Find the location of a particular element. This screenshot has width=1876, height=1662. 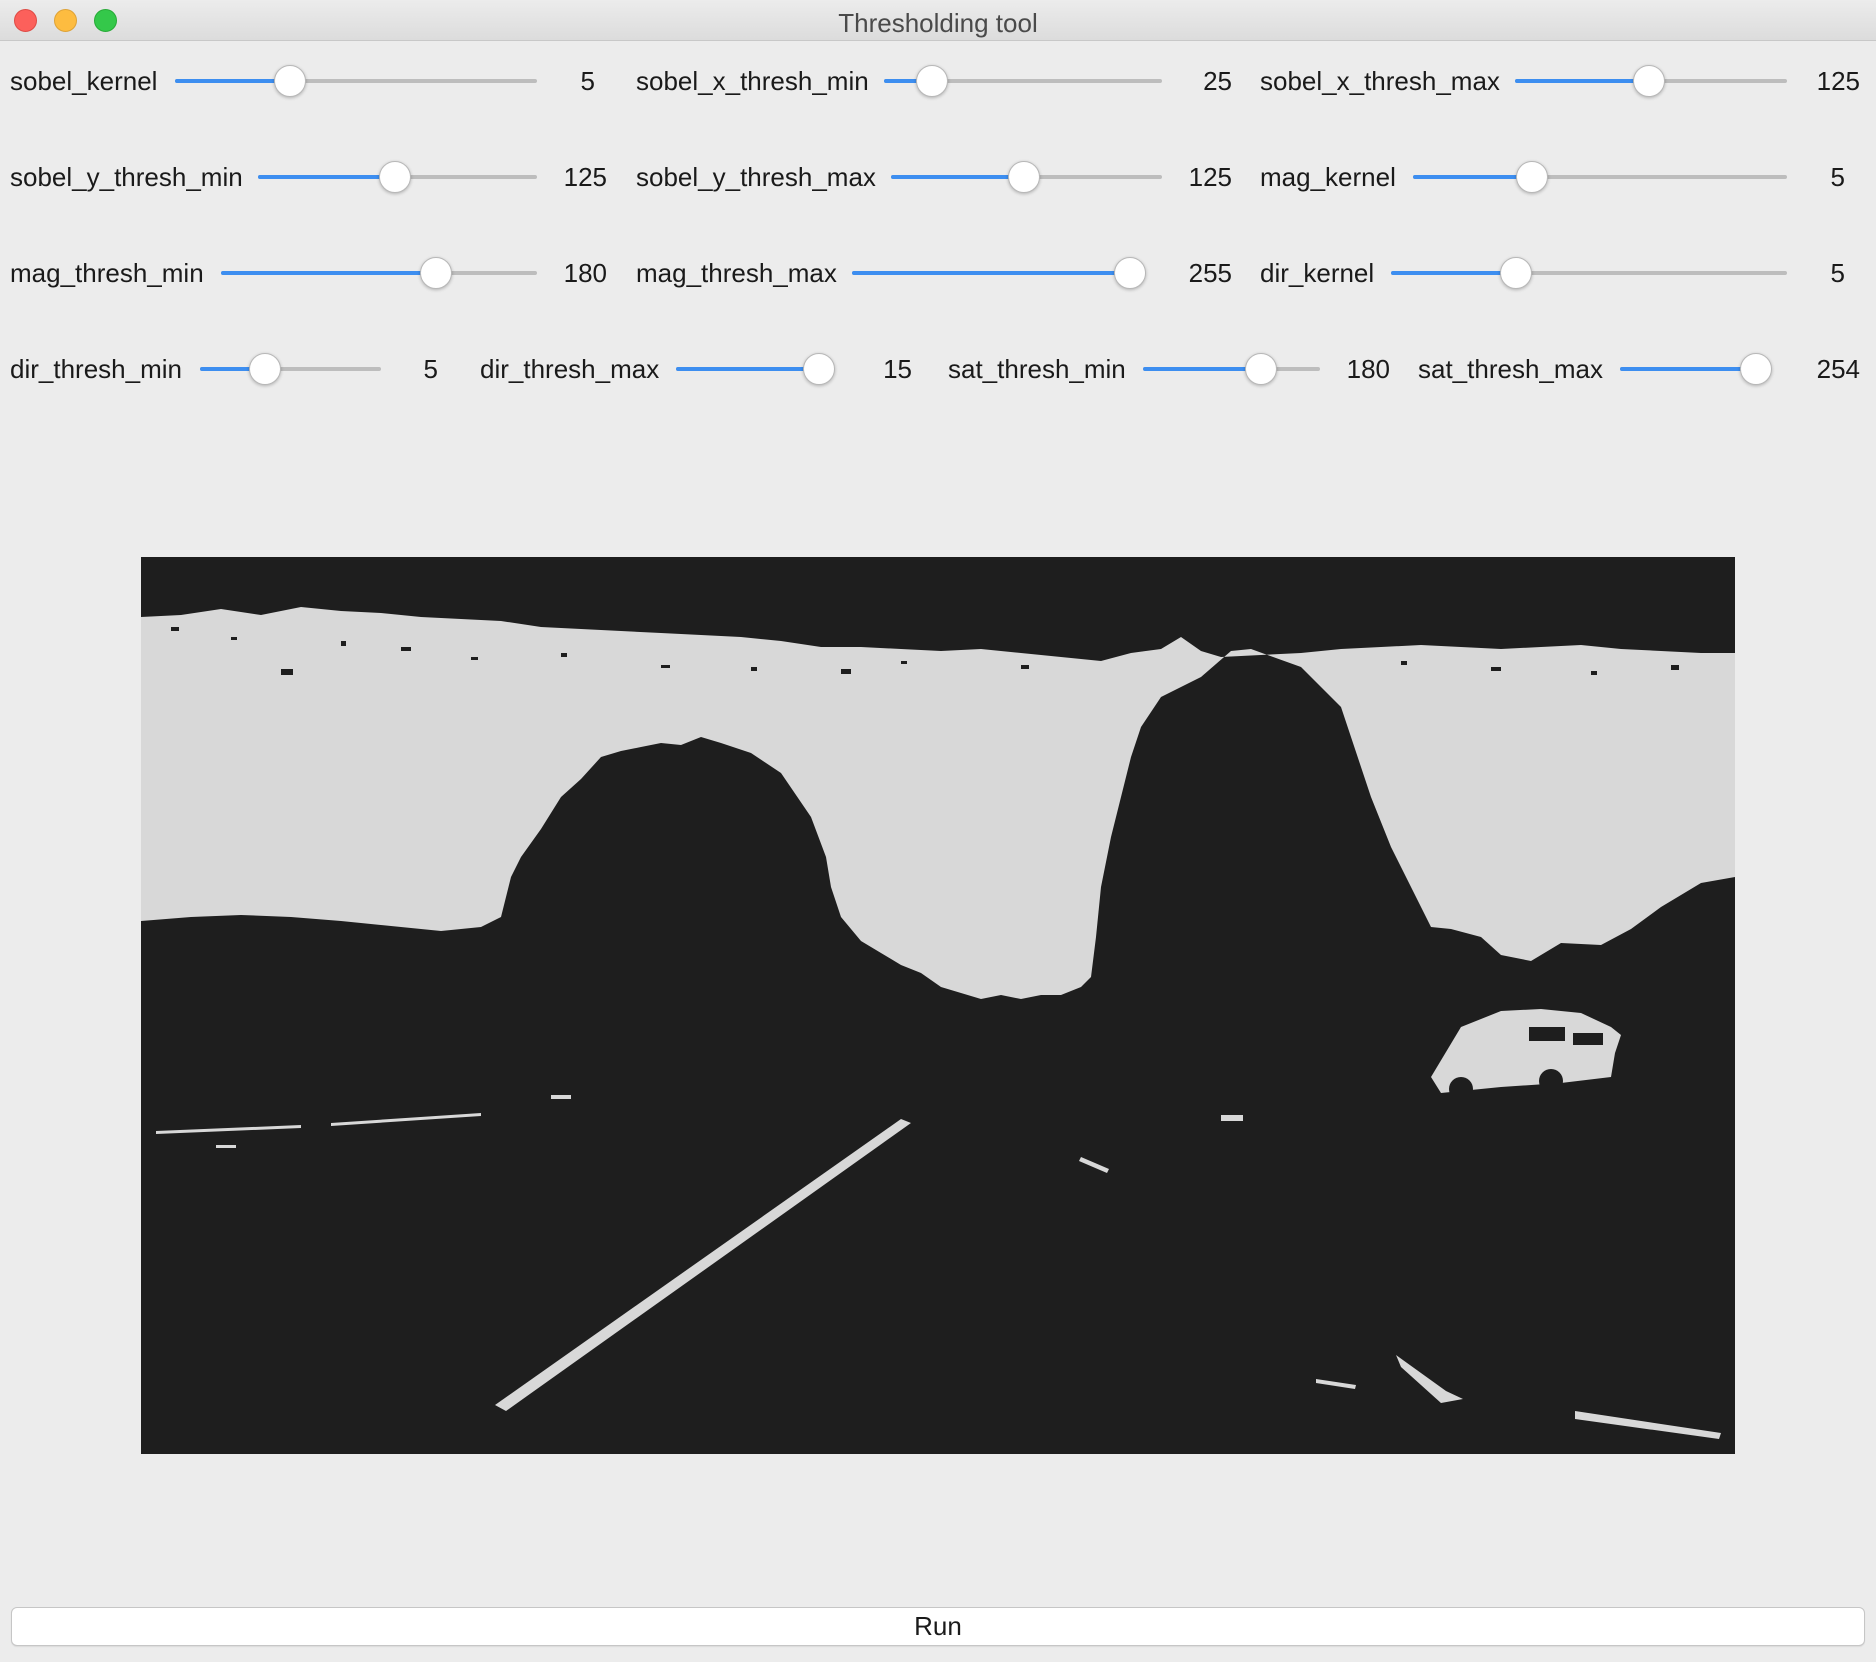

mag-kernel-slider-thumb is located at coordinates (1531, 177).